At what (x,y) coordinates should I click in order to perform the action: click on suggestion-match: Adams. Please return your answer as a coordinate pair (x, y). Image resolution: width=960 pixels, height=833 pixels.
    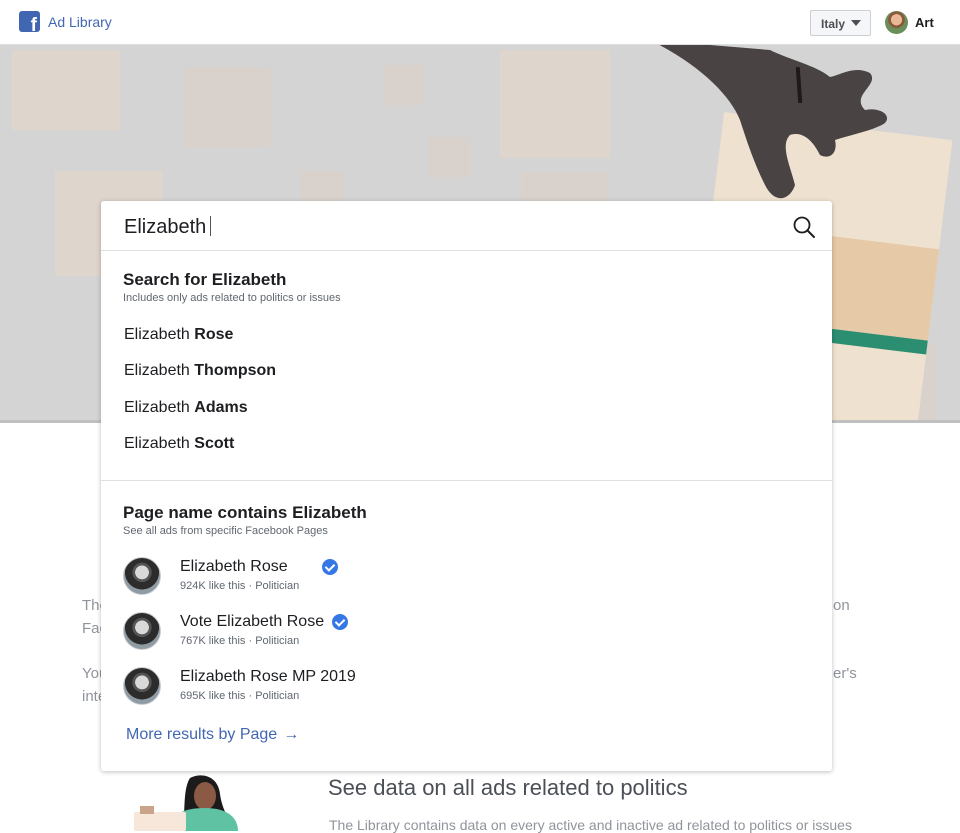
    Looking at the image, I should click on (221, 407).